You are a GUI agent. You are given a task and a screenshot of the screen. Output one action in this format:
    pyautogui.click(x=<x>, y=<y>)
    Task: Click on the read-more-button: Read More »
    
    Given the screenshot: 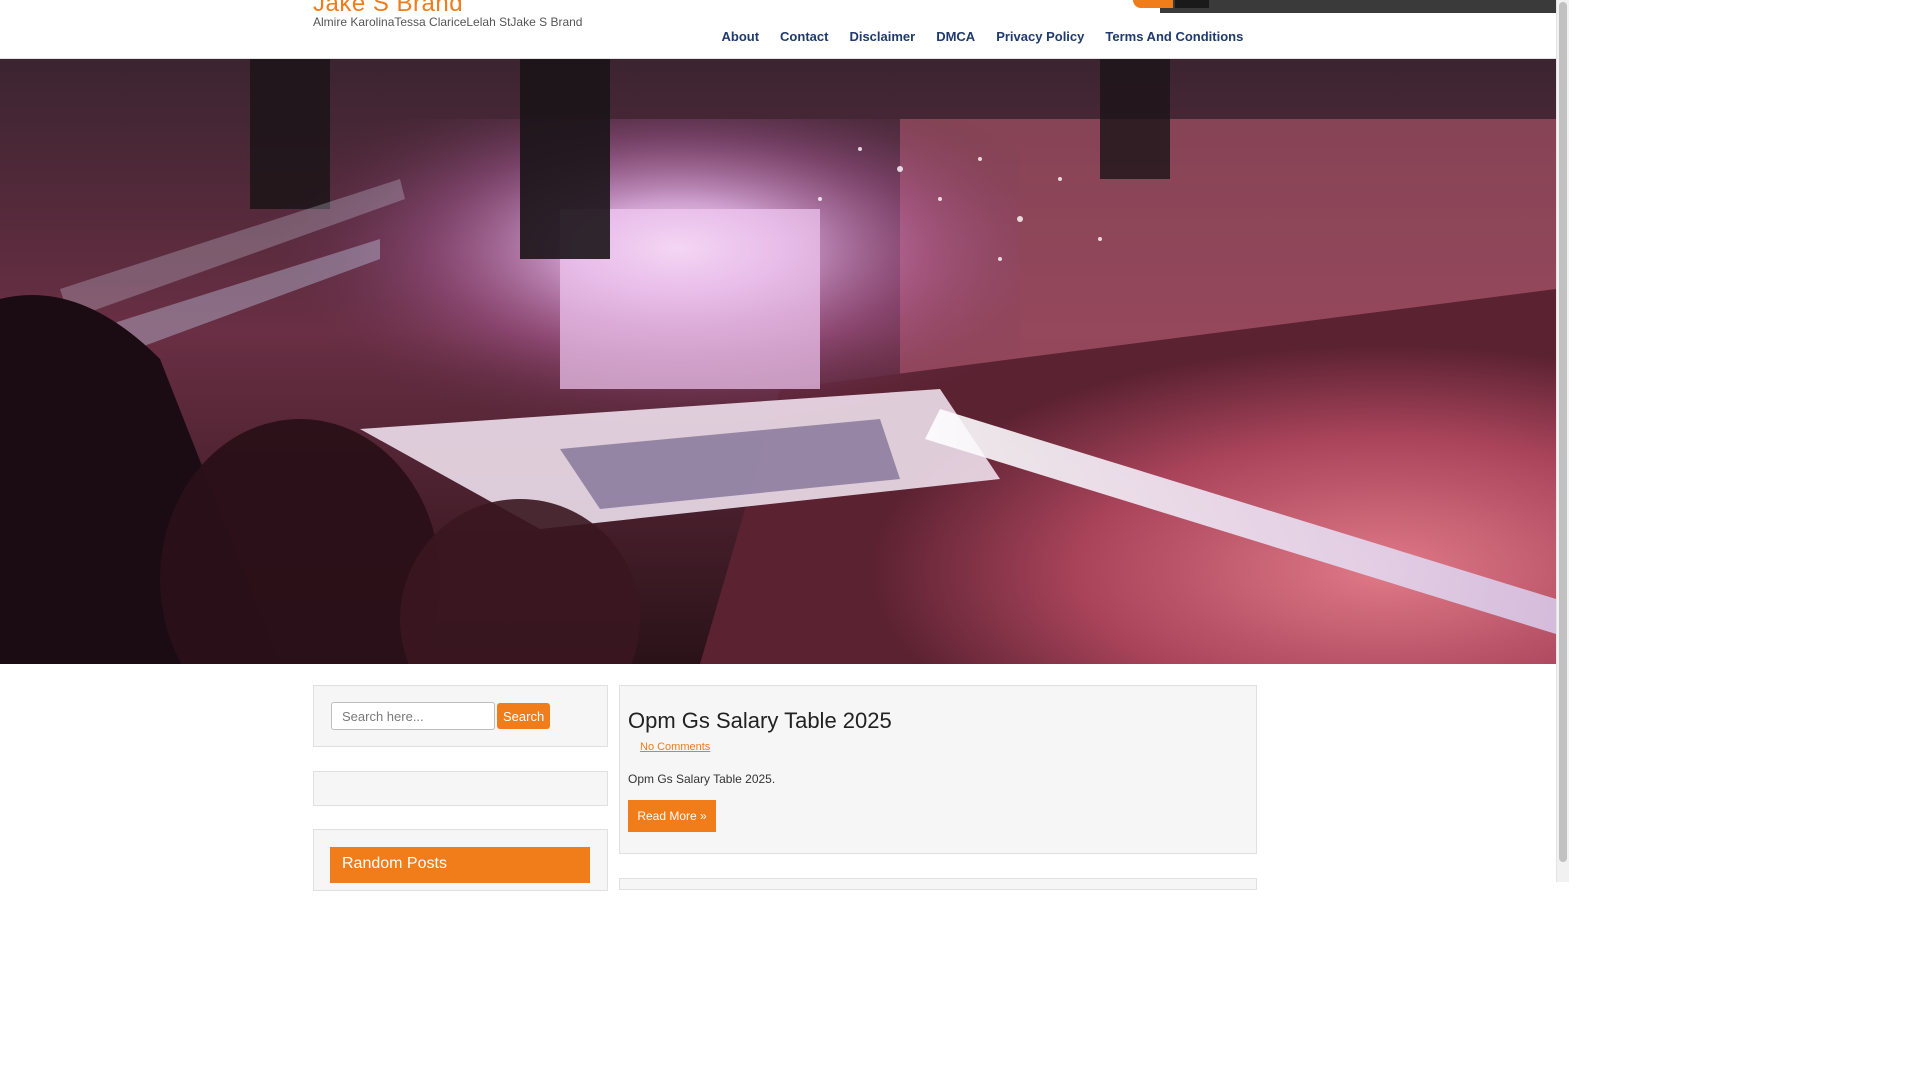 What is the action you would take?
    pyautogui.click(x=672, y=816)
    